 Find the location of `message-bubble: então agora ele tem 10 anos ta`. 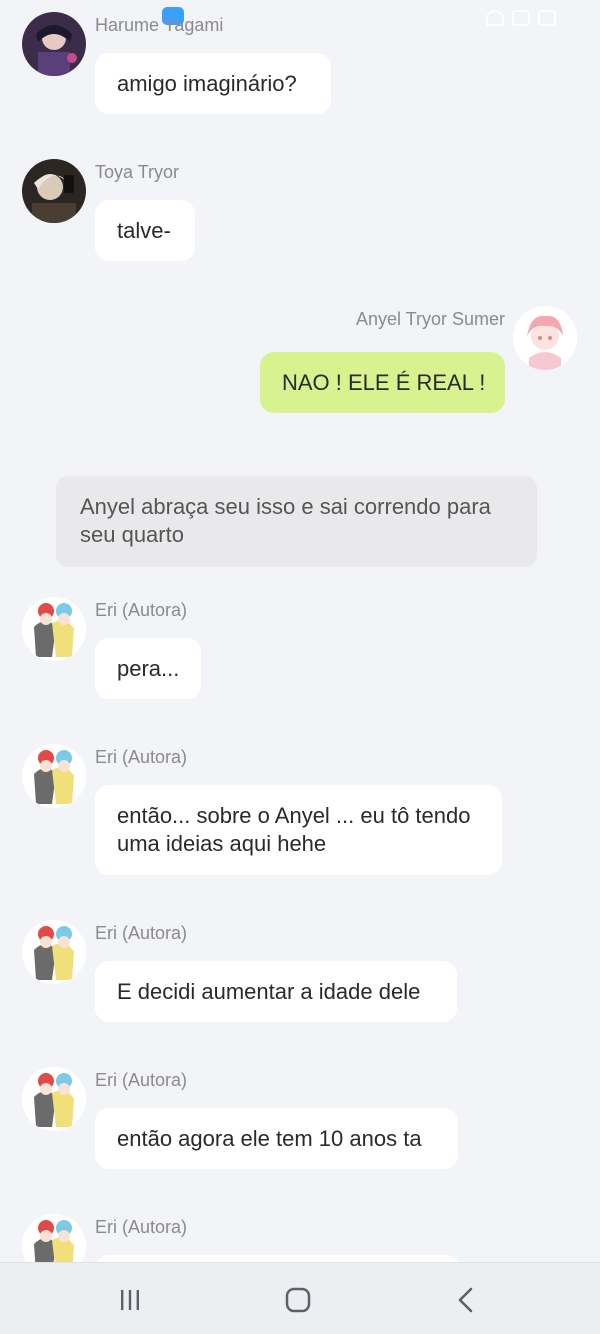

message-bubble: então agora ele tem 10 anos ta is located at coordinates (276, 1138).